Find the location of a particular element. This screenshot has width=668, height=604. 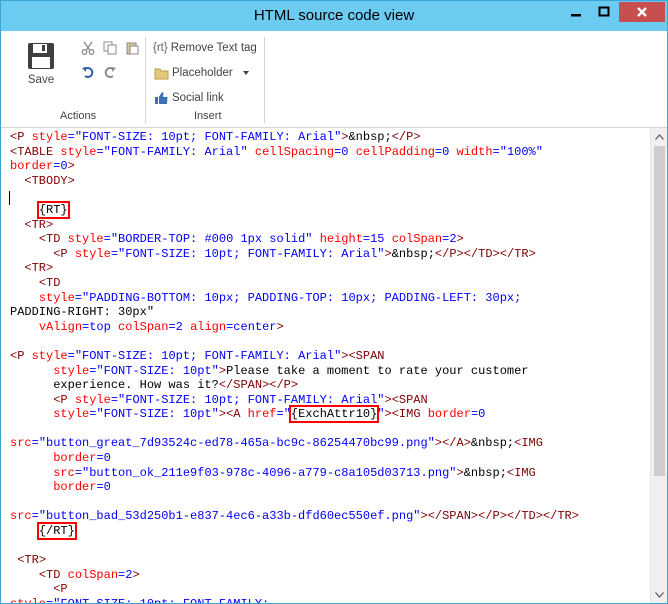

text-tag-icon: {rt} is located at coordinates (160, 48).